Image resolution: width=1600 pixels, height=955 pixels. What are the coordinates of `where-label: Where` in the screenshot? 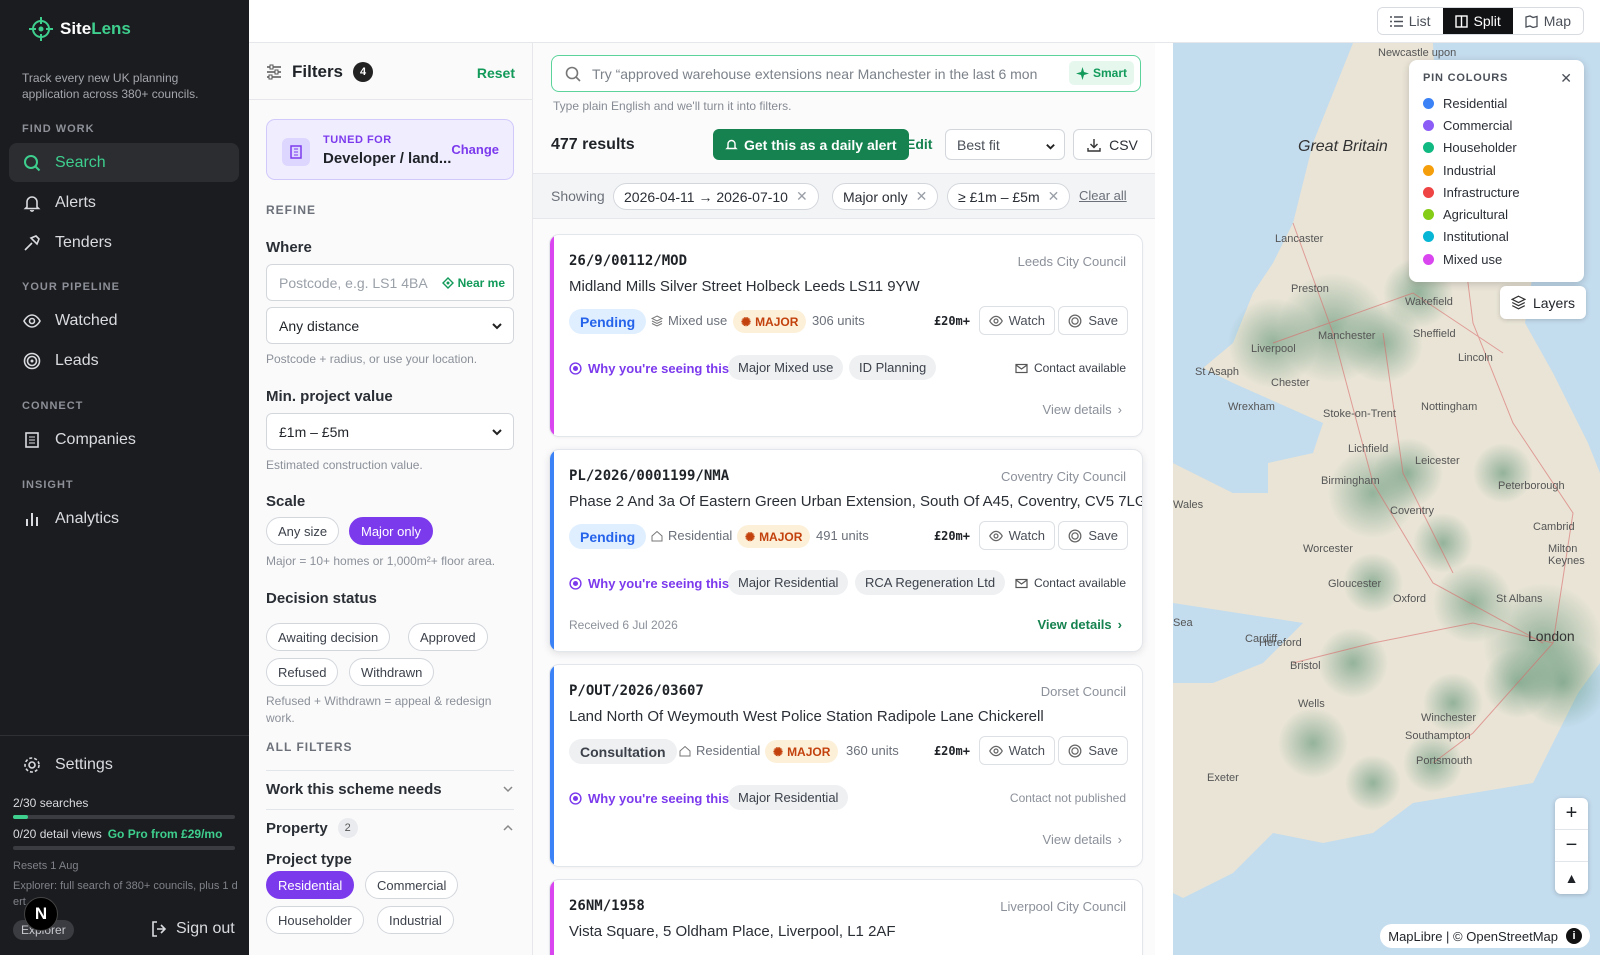 It's located at (289, 247).